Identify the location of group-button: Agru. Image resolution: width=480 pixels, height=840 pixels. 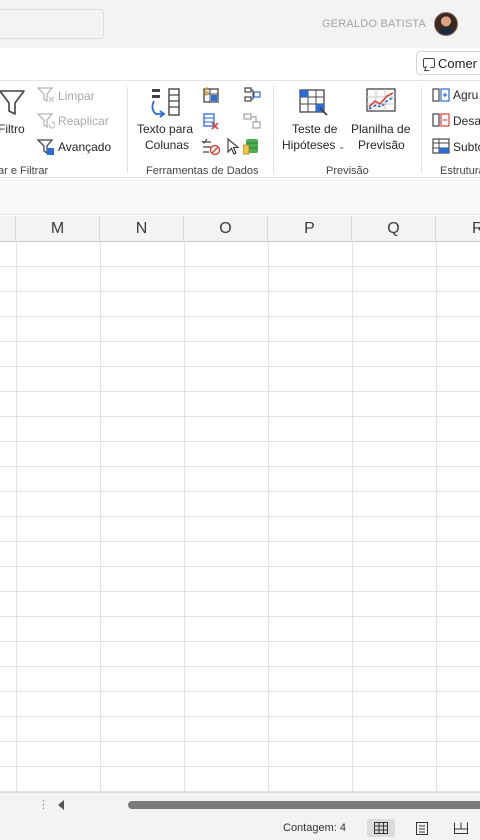
(465, 95).